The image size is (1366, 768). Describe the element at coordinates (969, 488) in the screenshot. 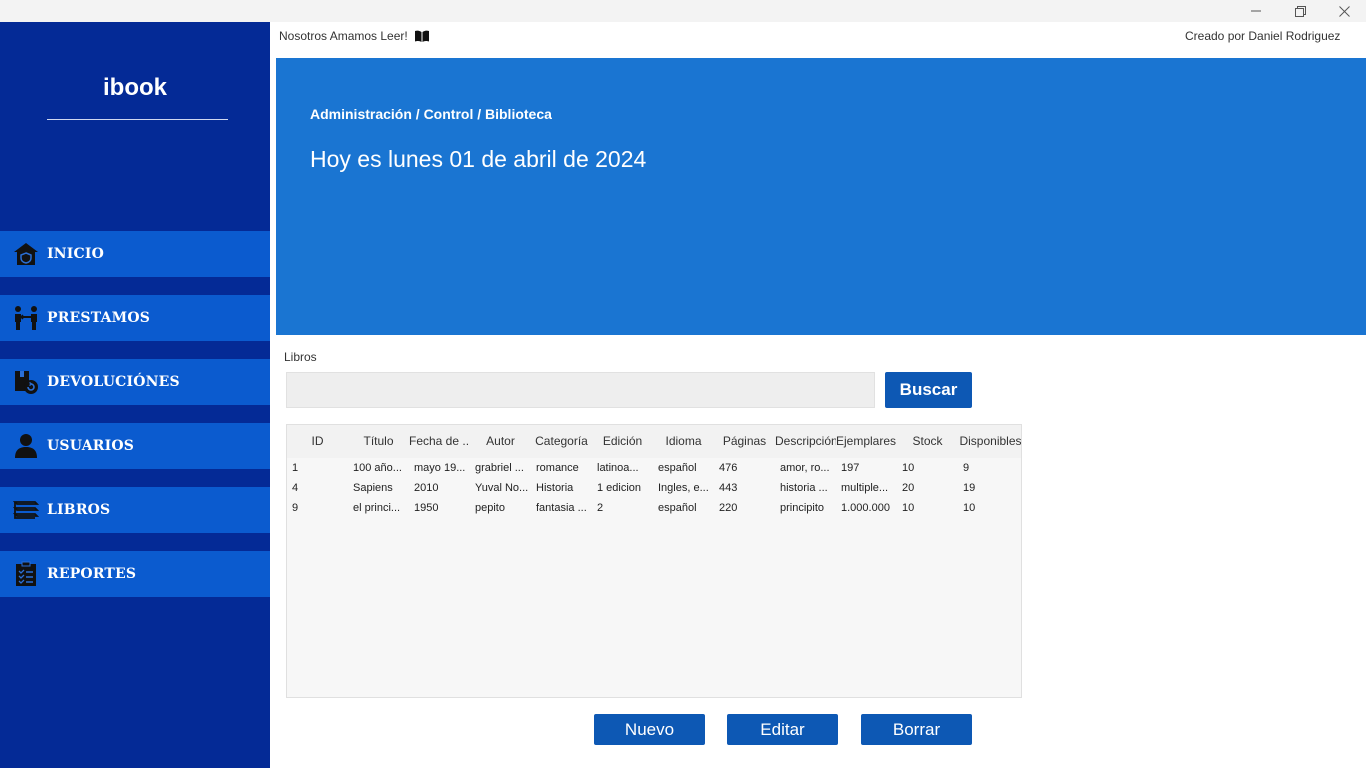

I see `table-cell: 19` at that location.